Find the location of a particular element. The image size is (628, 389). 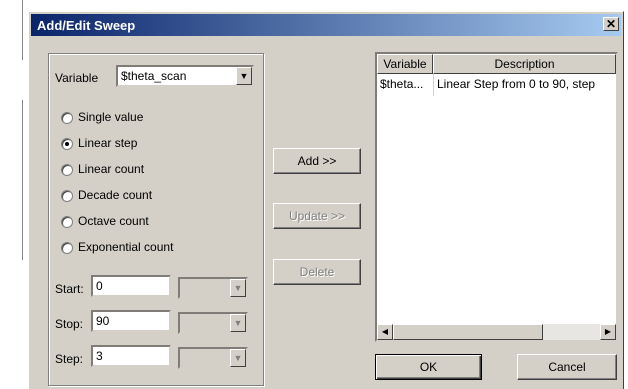

variable-label: Variable is located at coordinates (77, 78).